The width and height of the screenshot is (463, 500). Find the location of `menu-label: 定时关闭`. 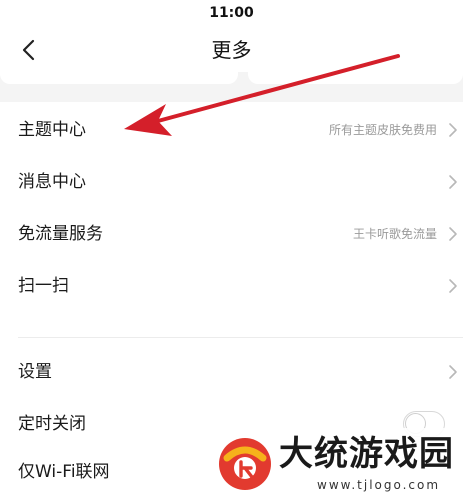

menu-label: 定时关闭 is located at coordinates (52, 424).